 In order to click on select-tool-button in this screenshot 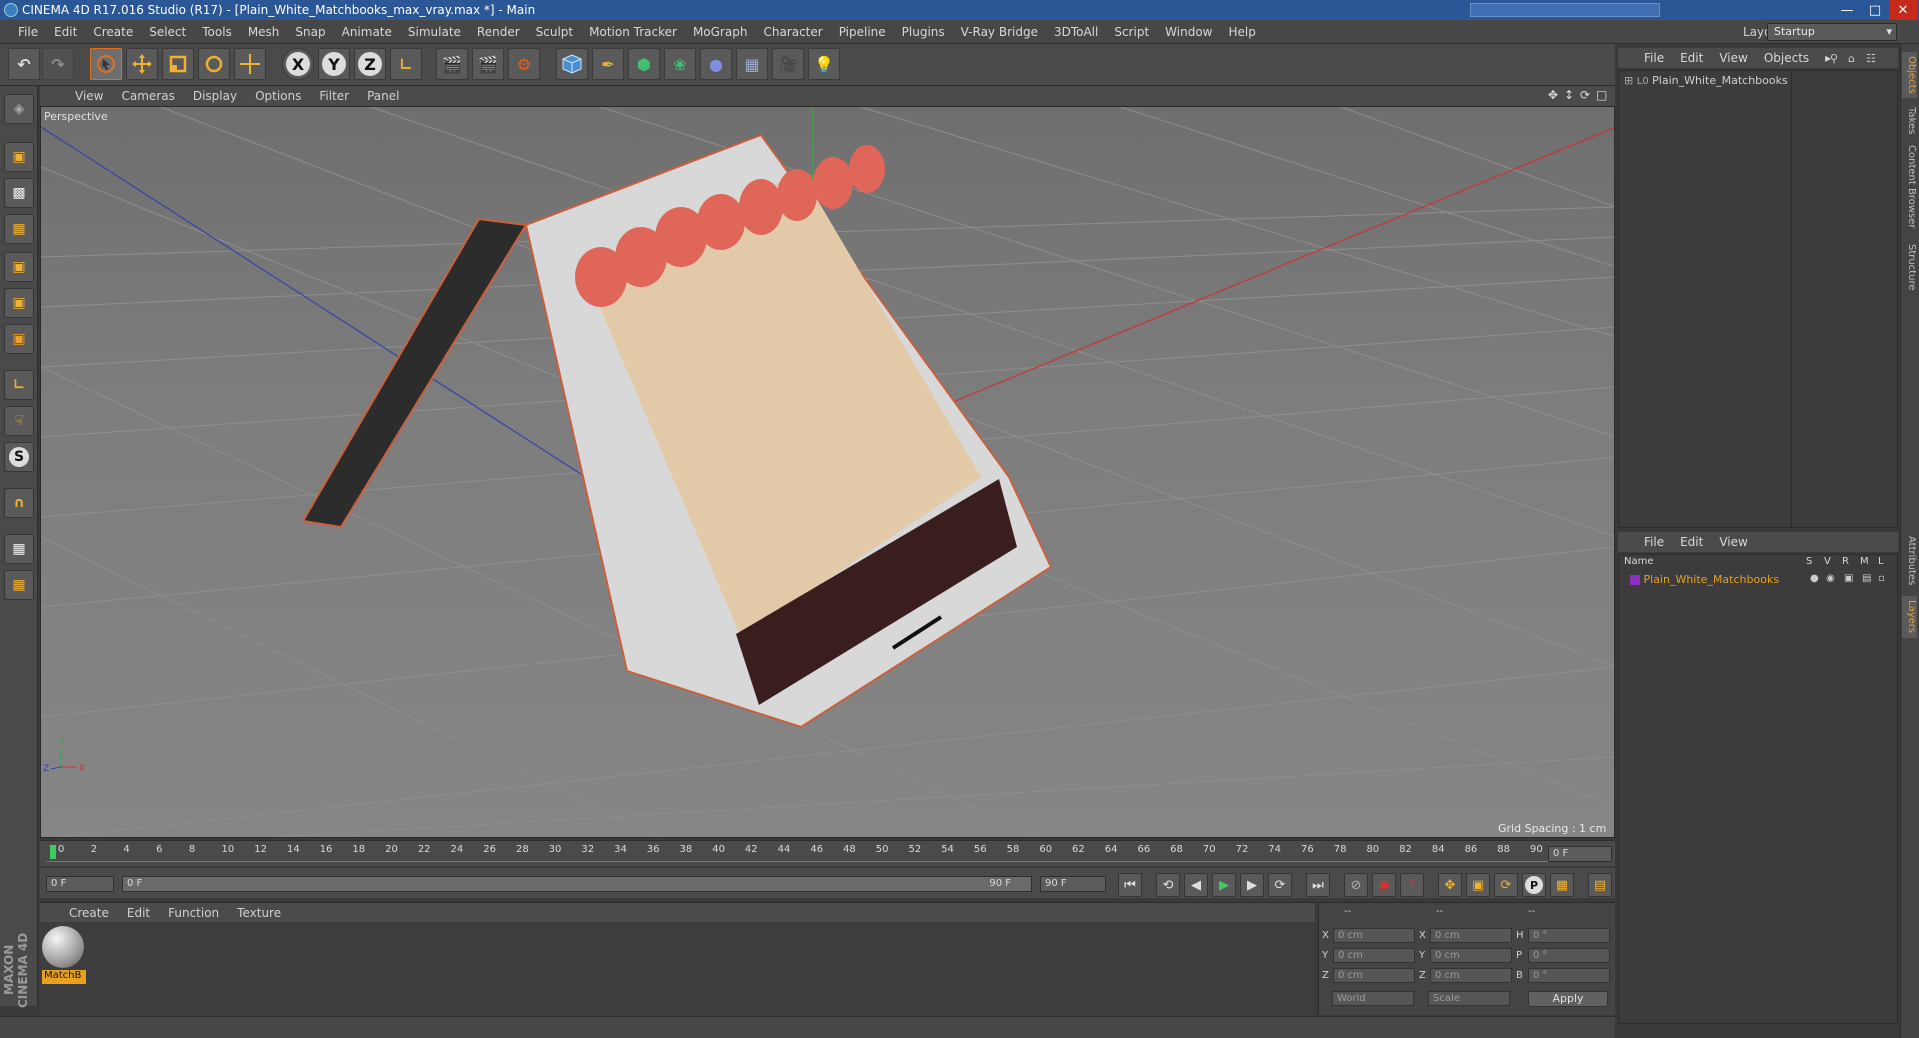, I will do `click(106, 64)`.